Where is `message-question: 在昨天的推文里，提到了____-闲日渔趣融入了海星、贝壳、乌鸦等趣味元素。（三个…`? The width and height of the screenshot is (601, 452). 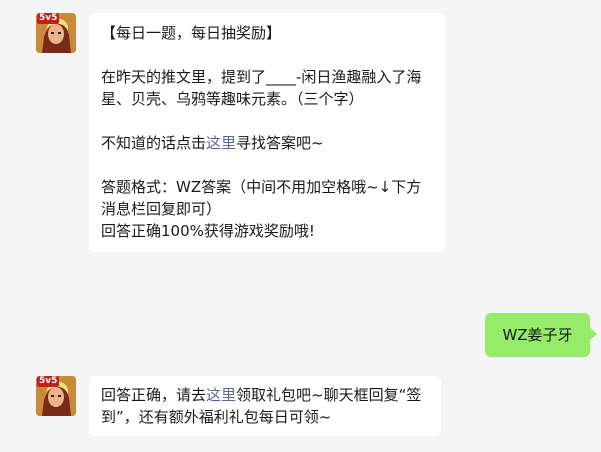
message-question: 在昨天的推文里，提到了____-闲日渔趣融入了海星、贝壳、乌鸦等趣味元素。（三个… is located at coordinates (261, 88).